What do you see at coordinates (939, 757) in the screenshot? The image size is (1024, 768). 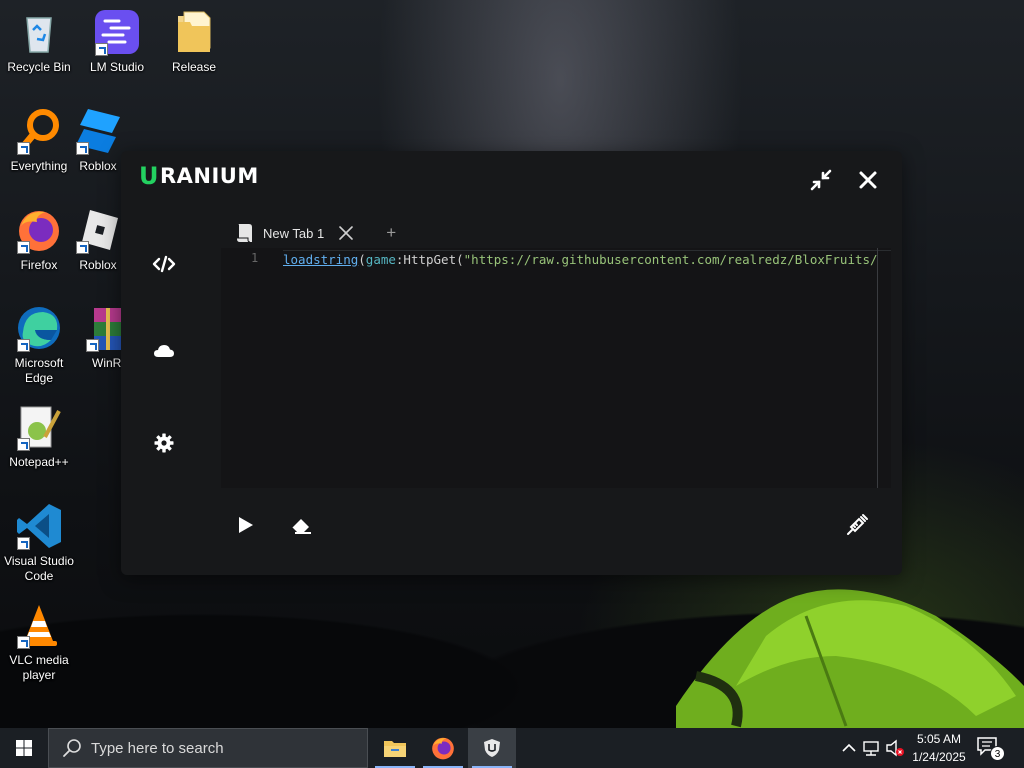 I see `clock-date: 1/24/2025` at bounding box center [939, 757].